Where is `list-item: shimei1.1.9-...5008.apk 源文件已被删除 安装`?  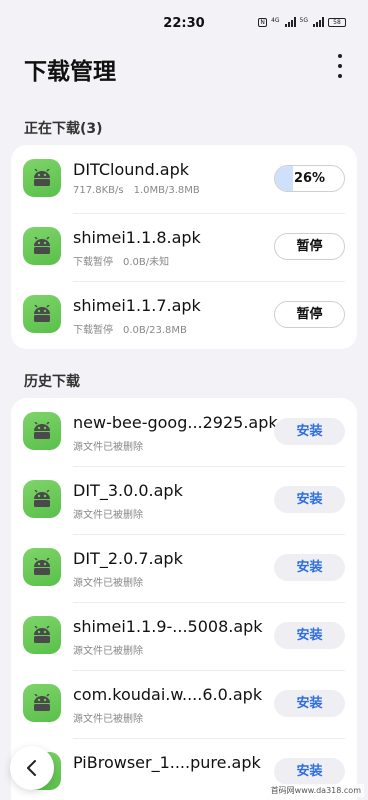 list-item: shimei1.1.9-...5008.apk 源文件已被删除 安装 is located at coordinates (184, 636).